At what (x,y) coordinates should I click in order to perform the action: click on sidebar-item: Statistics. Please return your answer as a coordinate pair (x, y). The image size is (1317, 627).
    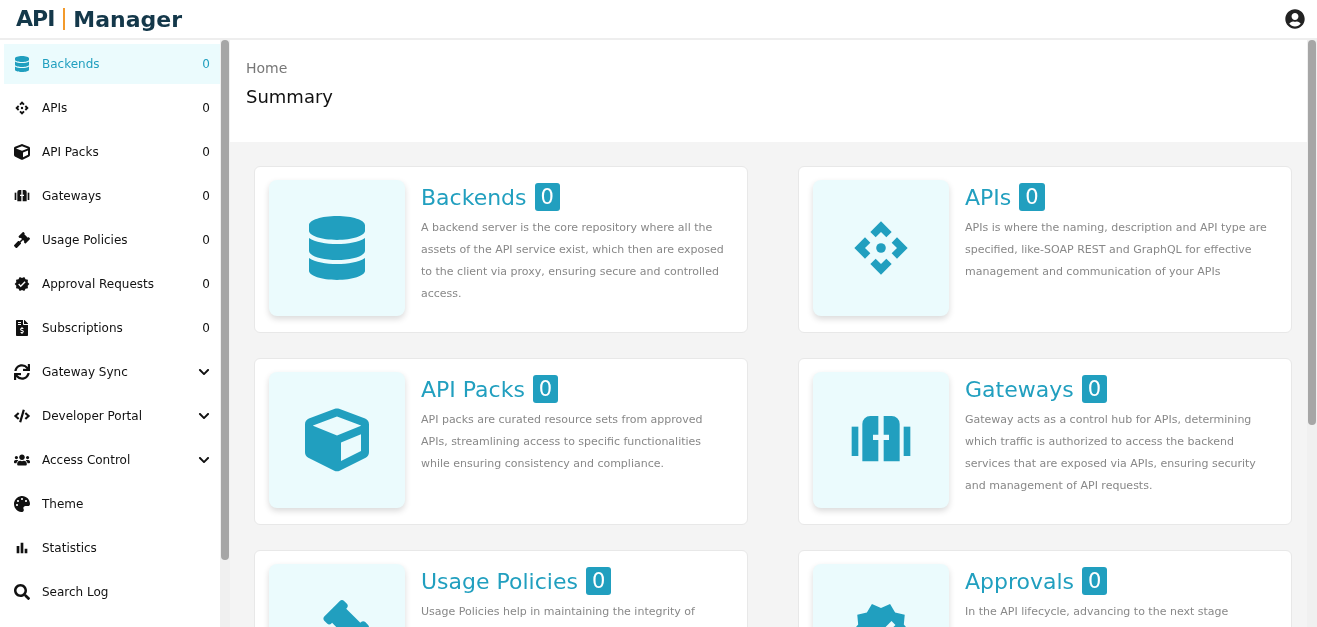
    Looking at the image, I should click on (112, 548).